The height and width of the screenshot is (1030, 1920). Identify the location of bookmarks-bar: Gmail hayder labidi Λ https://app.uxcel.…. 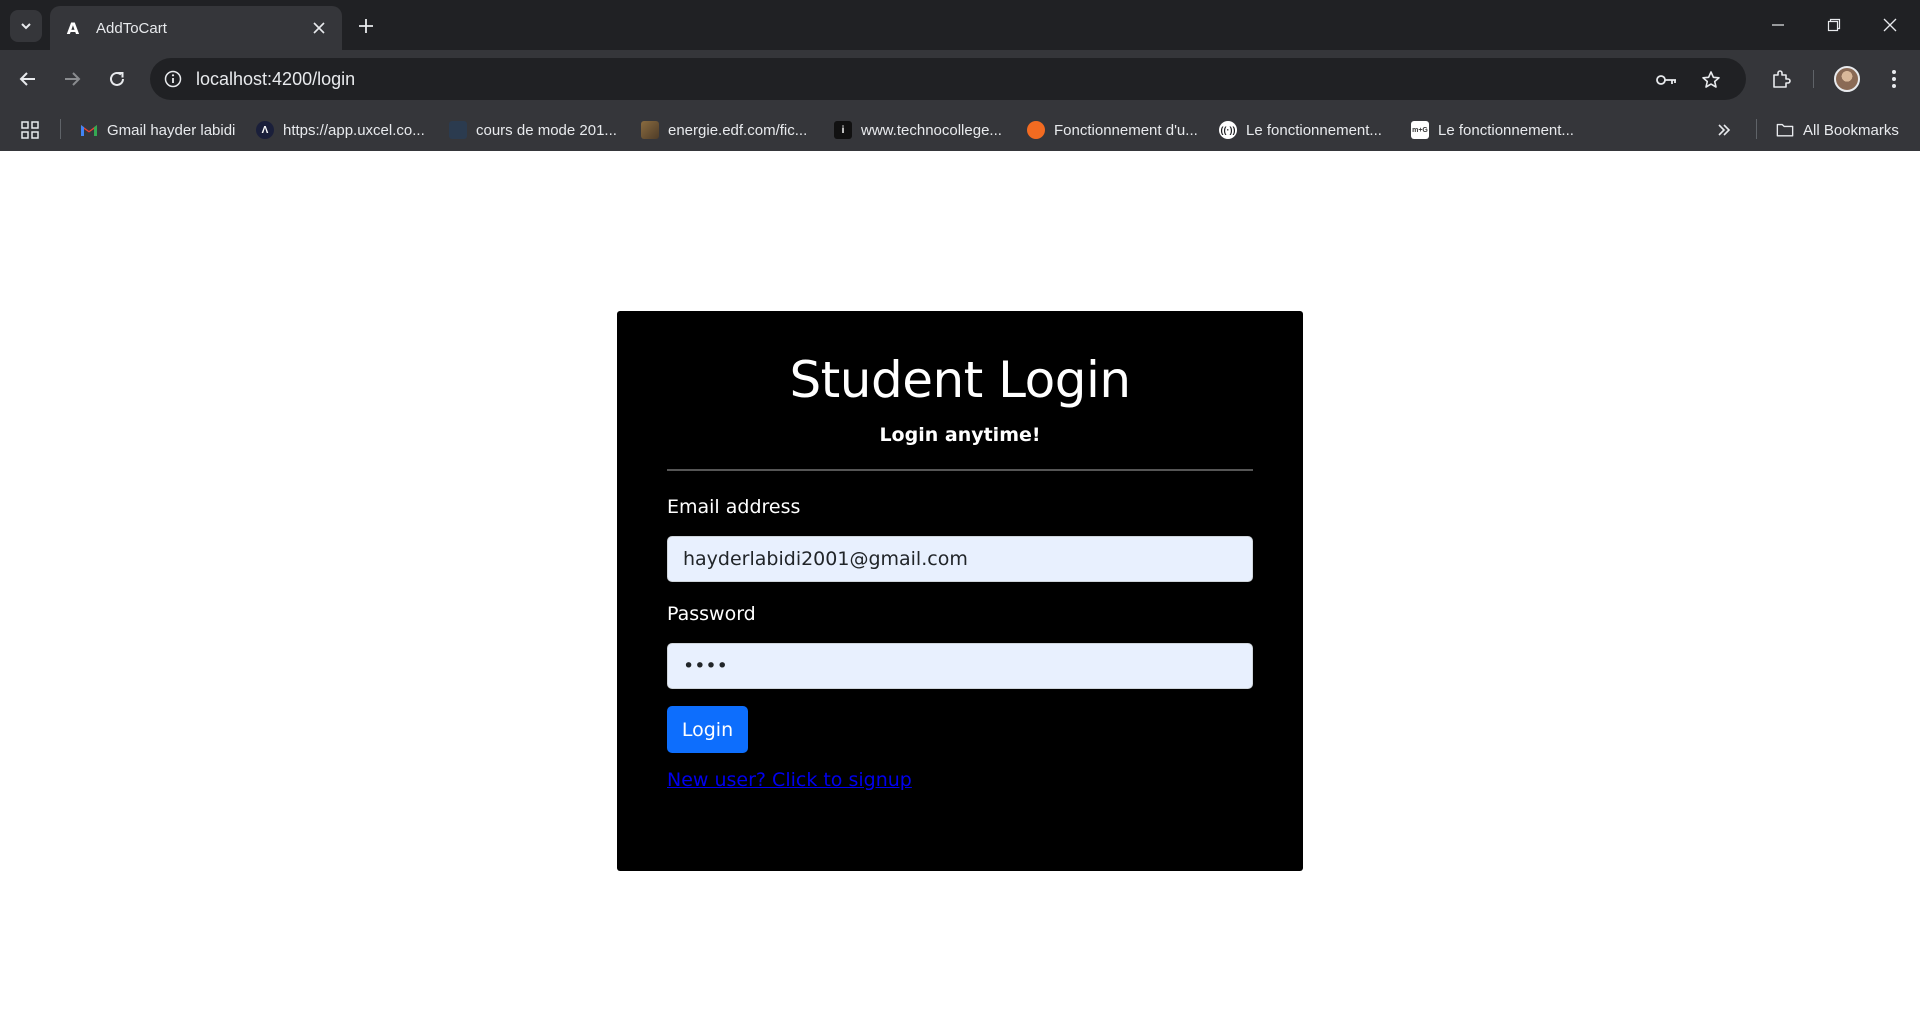
(960, 129).